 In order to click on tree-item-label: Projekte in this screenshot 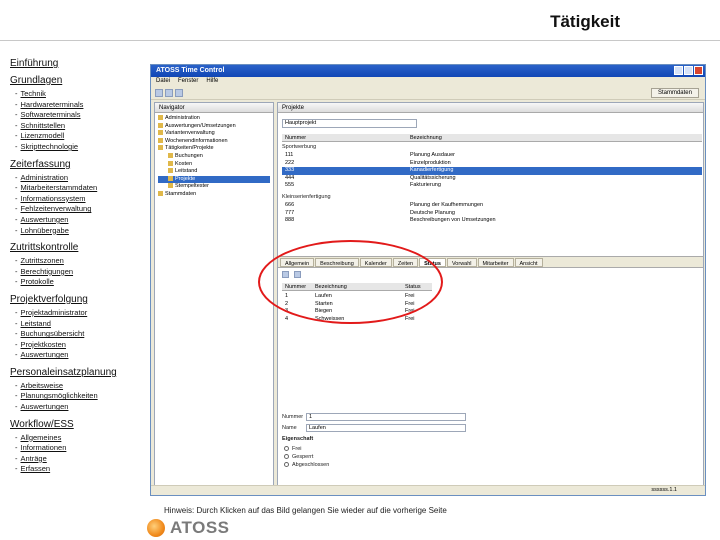, I will do `click(185, 178)`.